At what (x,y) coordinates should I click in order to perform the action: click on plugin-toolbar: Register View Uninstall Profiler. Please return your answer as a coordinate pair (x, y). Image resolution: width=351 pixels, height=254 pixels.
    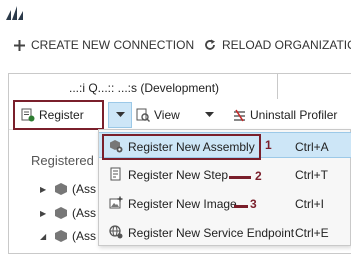
    Looking at the image, I should click on (180, 115).